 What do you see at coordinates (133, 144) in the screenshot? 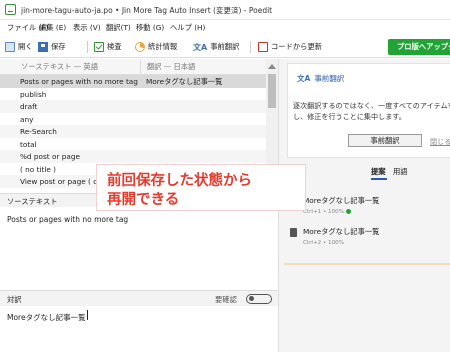
I see `list-row: total` at bounding box center [133, 144].